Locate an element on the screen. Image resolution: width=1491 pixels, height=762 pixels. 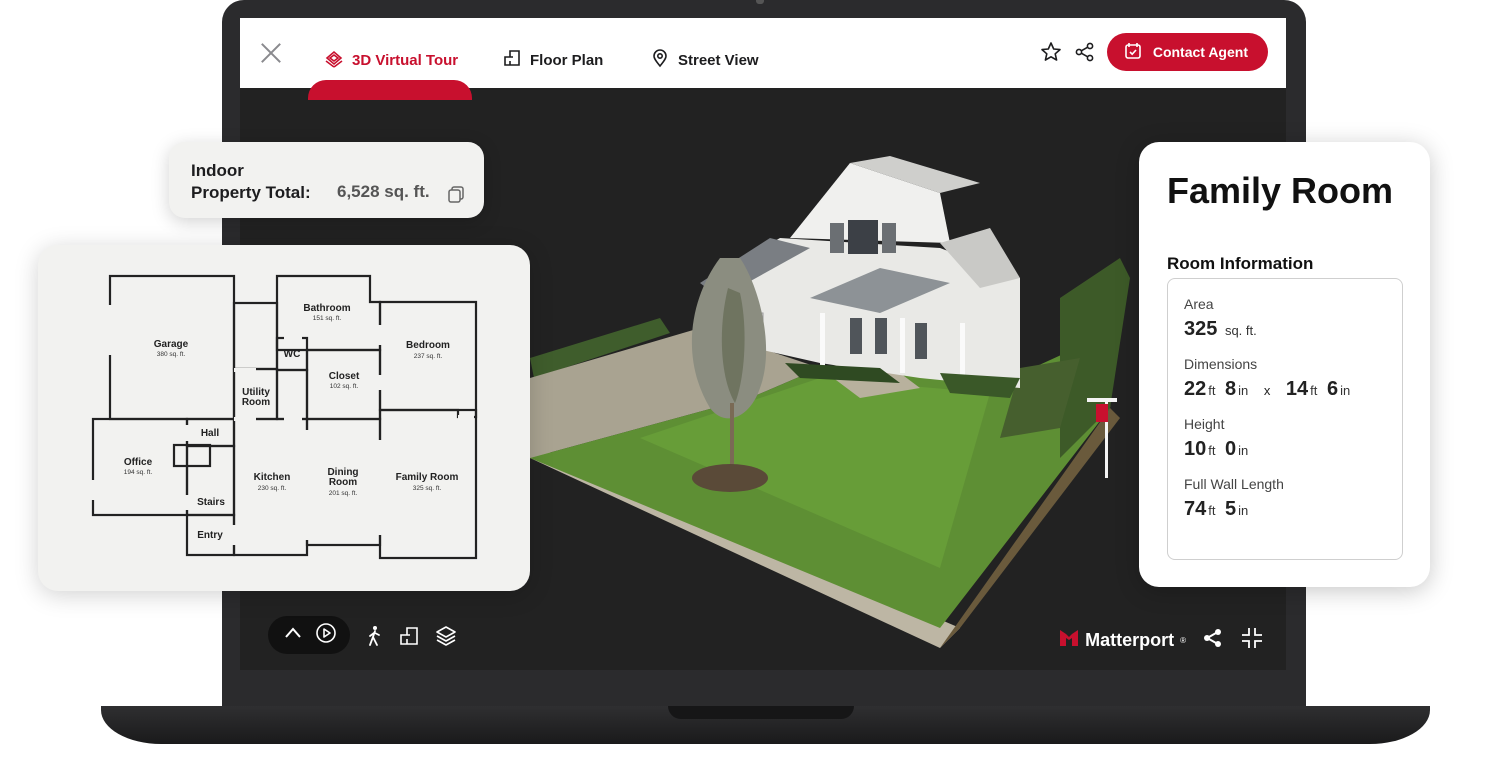
contact-agent-button: Contact Agent is located at coordinates (1187, 52).